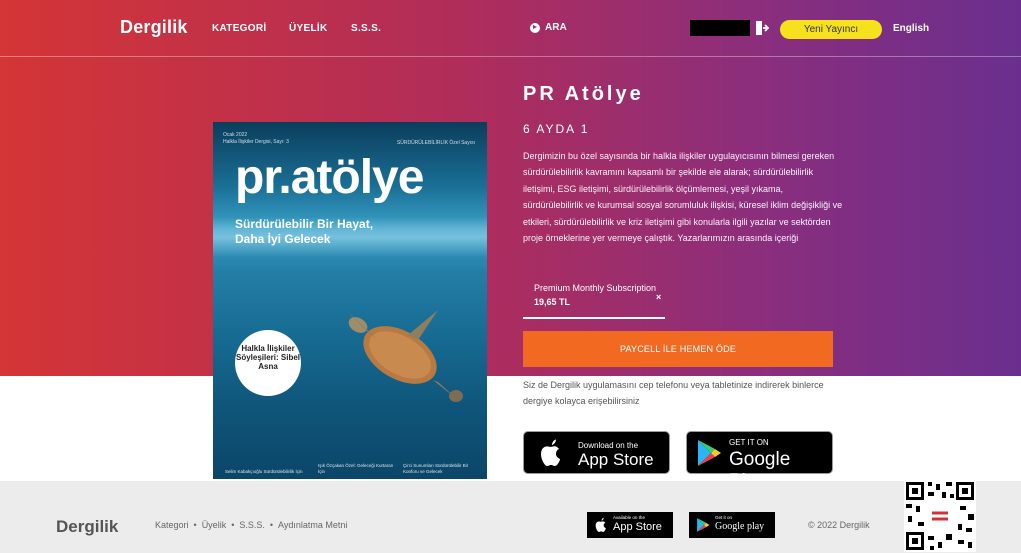 This screenshot has height=553, width=1021. I want to click on search-label: ARA, so click(556, 27).